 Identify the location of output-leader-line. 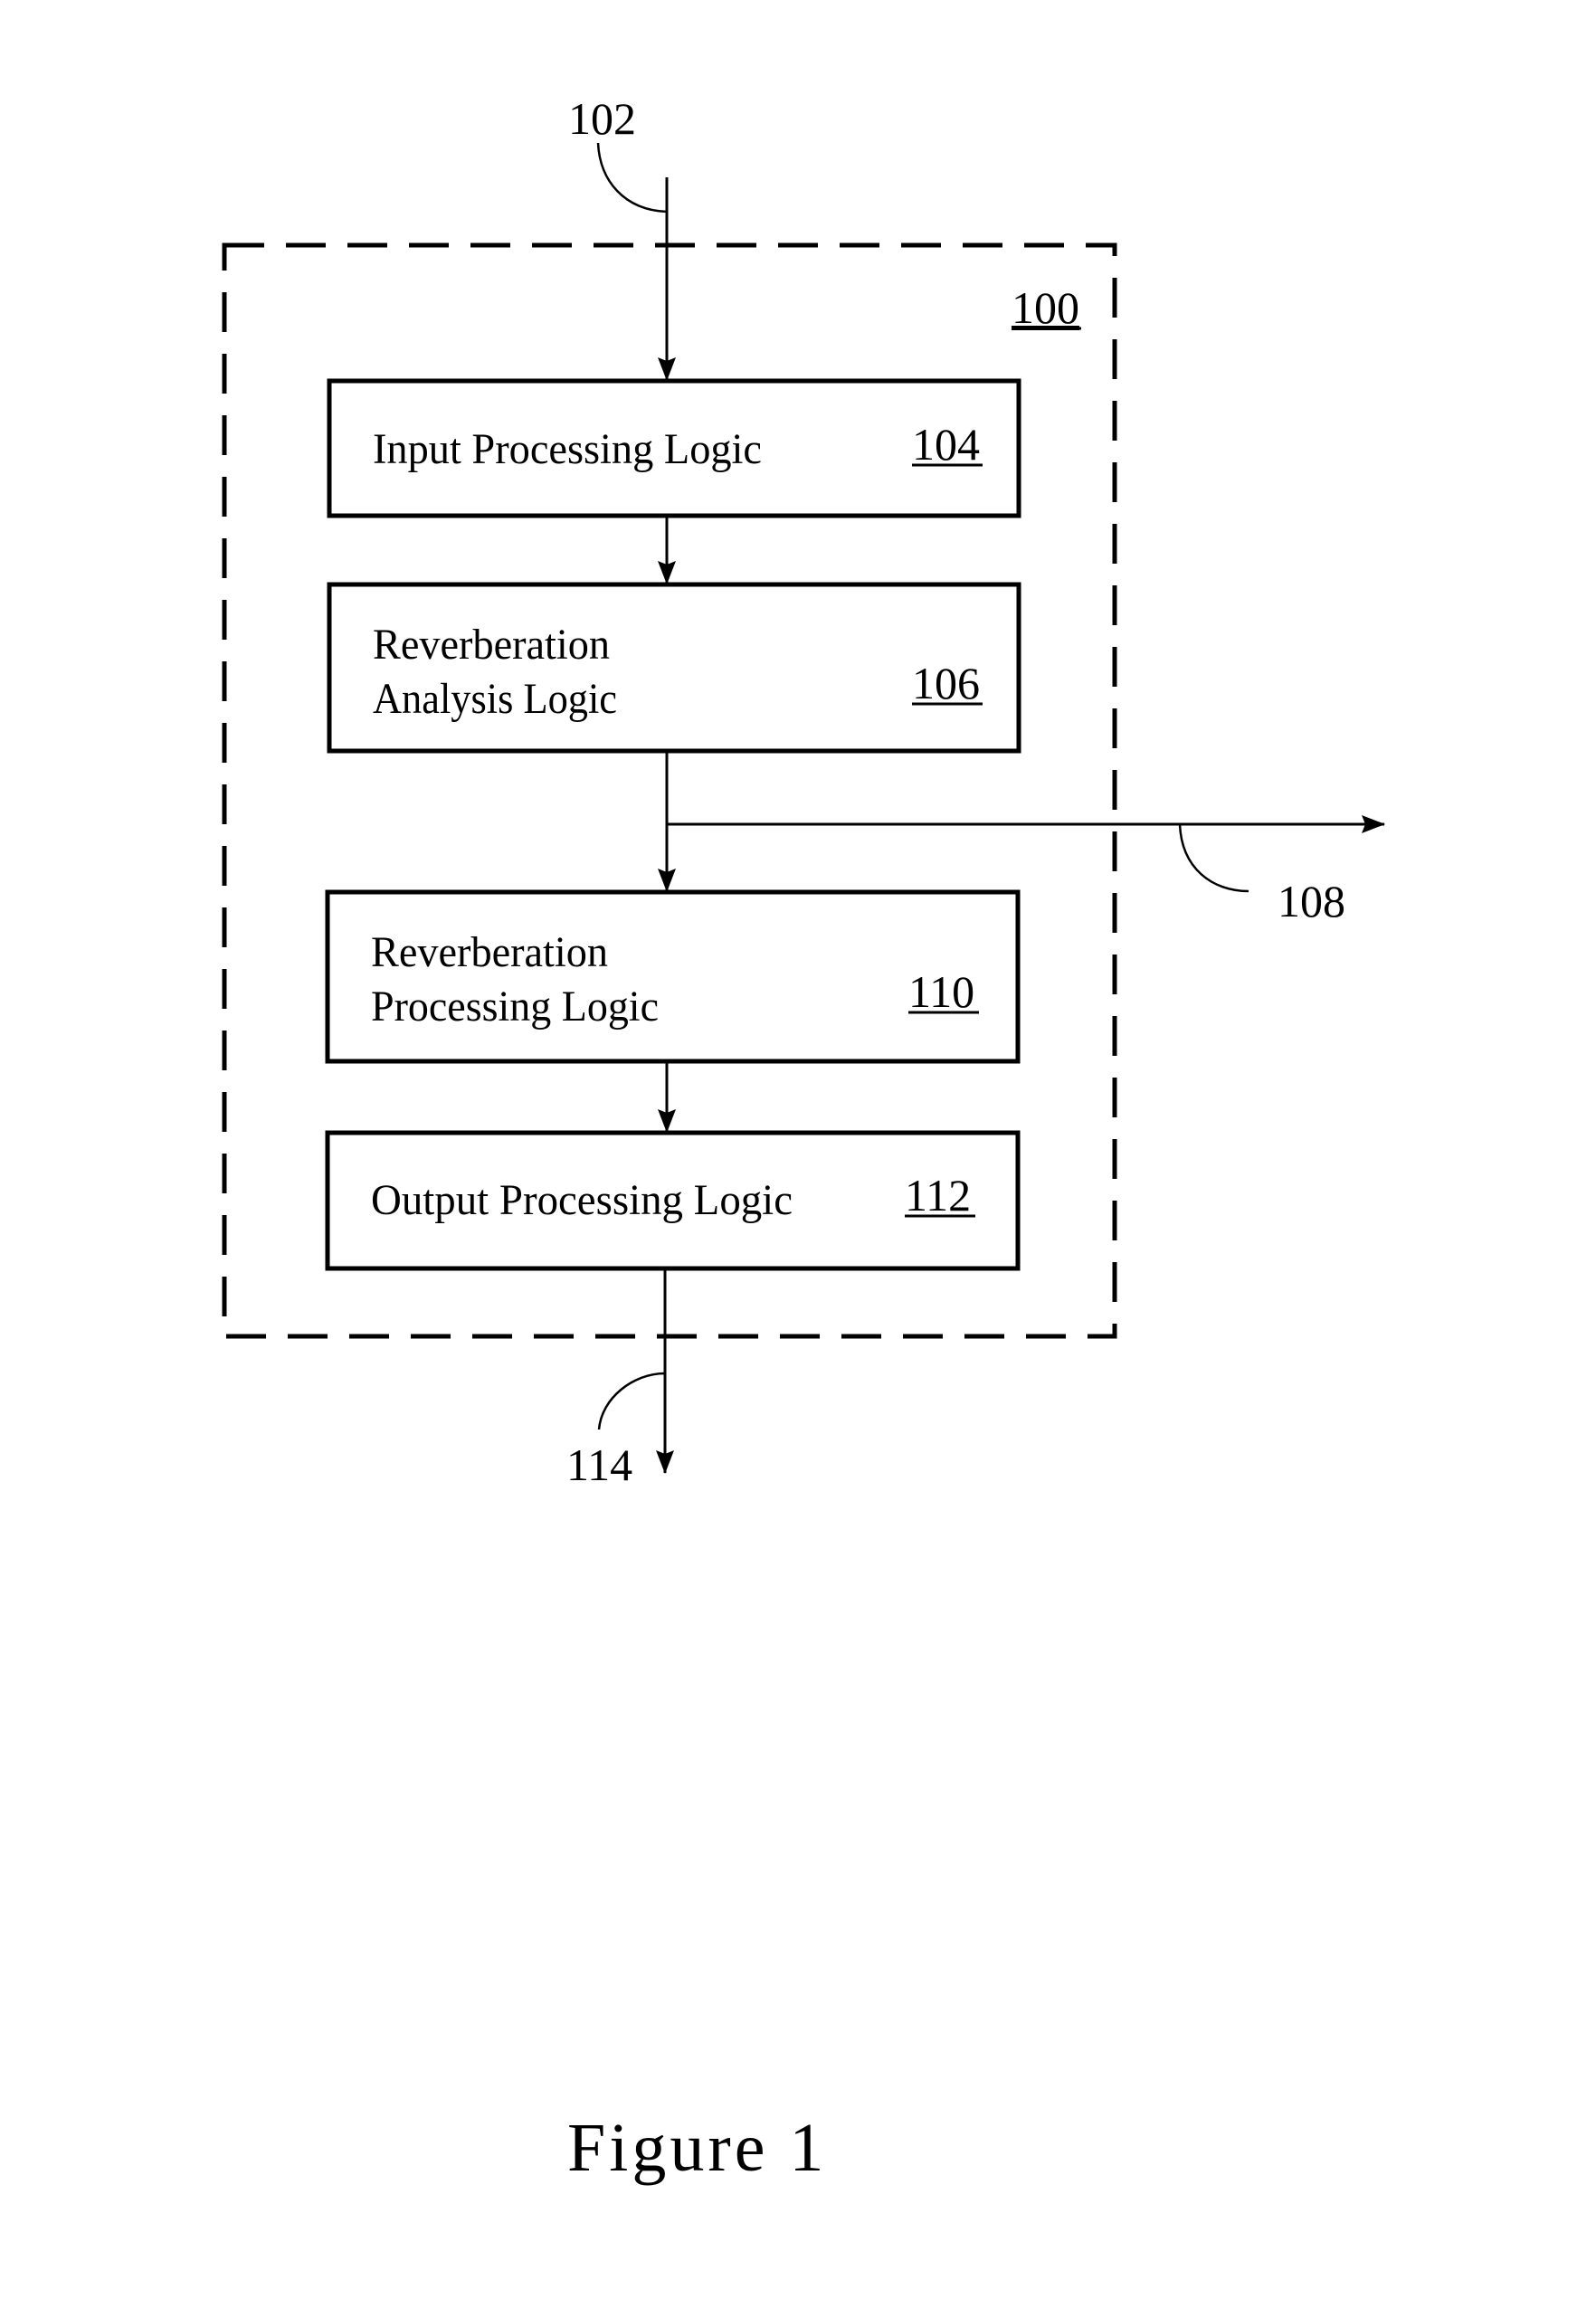
(631, 1401).